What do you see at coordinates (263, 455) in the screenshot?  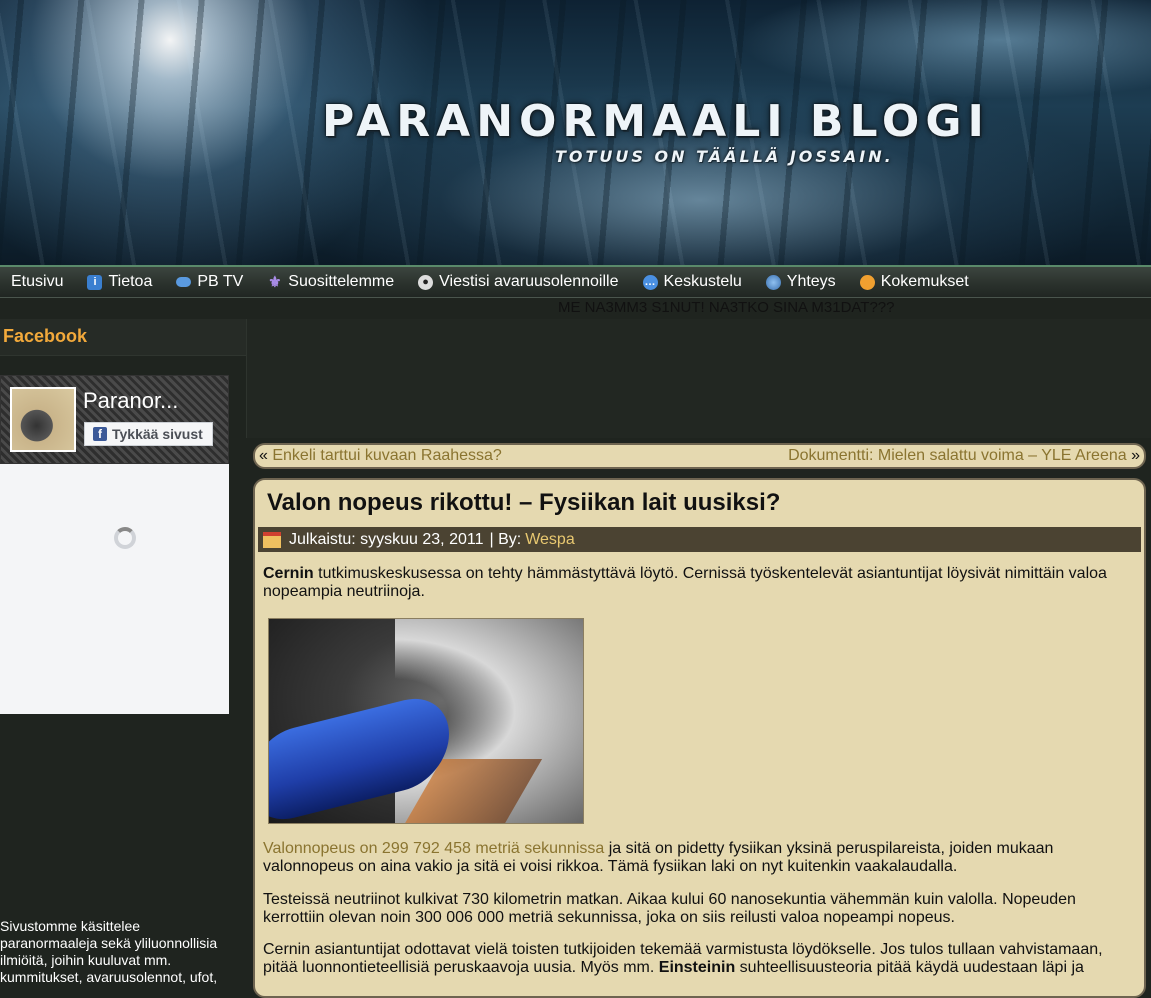 I see `prev-arrow: «` at bounding box center [263, 455].